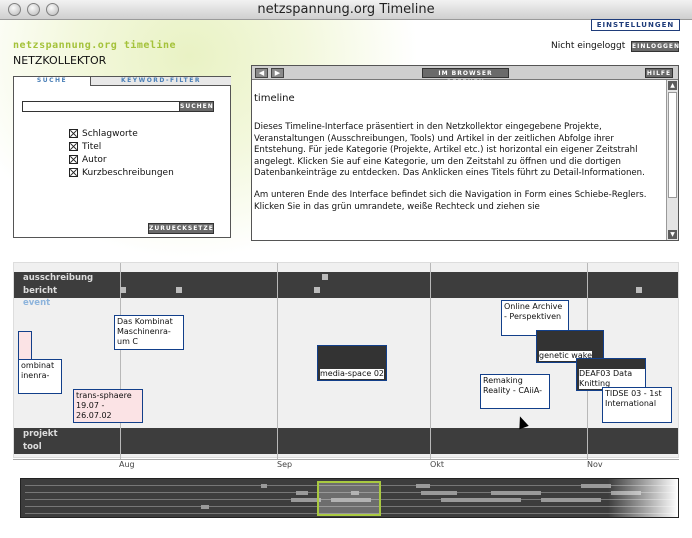 The width and height of the screenshot is (692, 538). Describe the element at coordinates (659, 73) in the screenshot. I see `help-button: HILFE` at that location.